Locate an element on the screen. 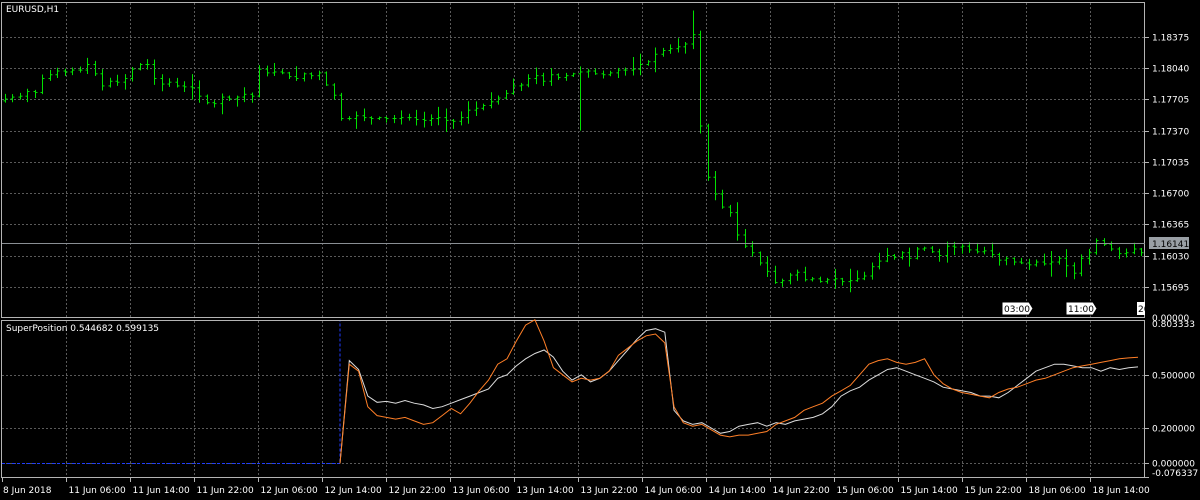  time-label: 14 Jun 22:00 is located at coordinates (801, 491).